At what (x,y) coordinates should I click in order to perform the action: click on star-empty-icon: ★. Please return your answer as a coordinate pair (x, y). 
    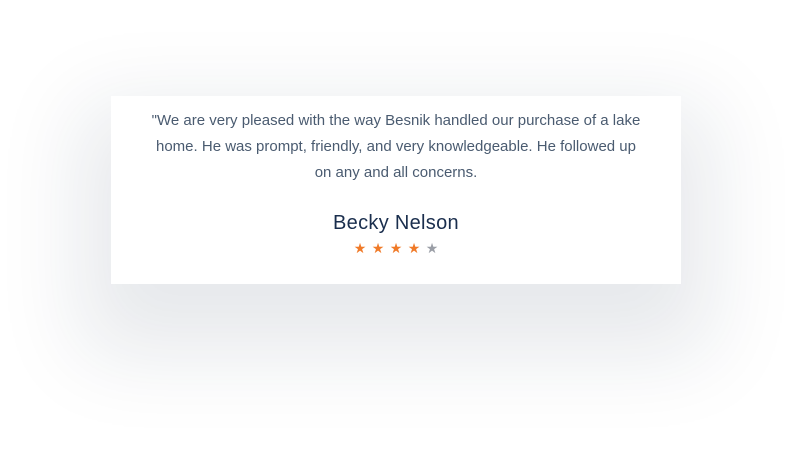
    Looking at the image, I should click on (432, 249).